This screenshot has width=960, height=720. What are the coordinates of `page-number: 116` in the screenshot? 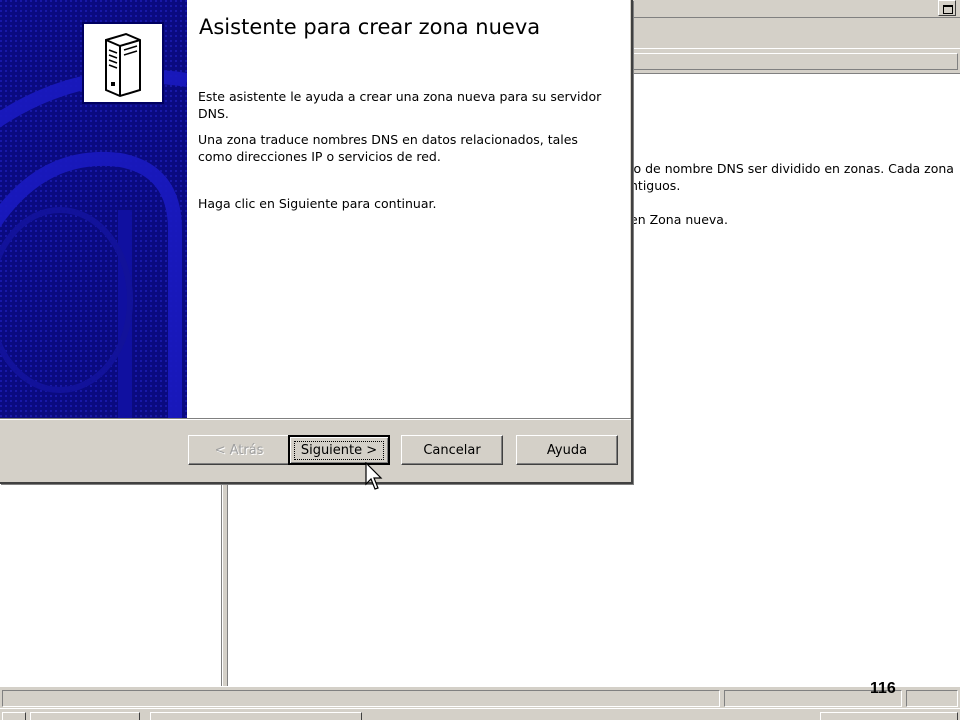 It's located at (883, 688).